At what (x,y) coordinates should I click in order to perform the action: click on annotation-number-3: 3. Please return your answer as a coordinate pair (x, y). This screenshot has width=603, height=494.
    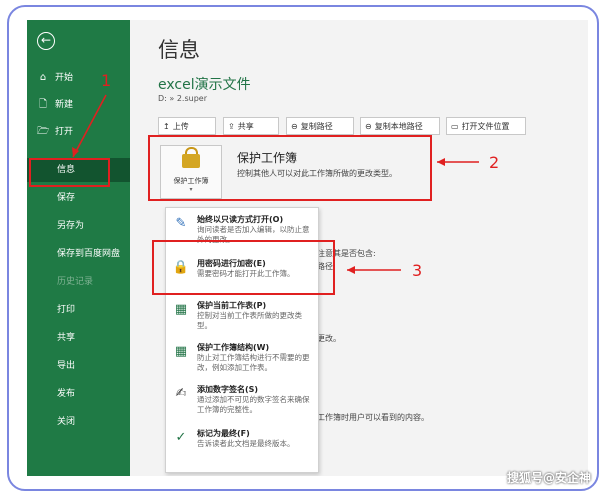
    Looking at the image, I should click on (417, 270).